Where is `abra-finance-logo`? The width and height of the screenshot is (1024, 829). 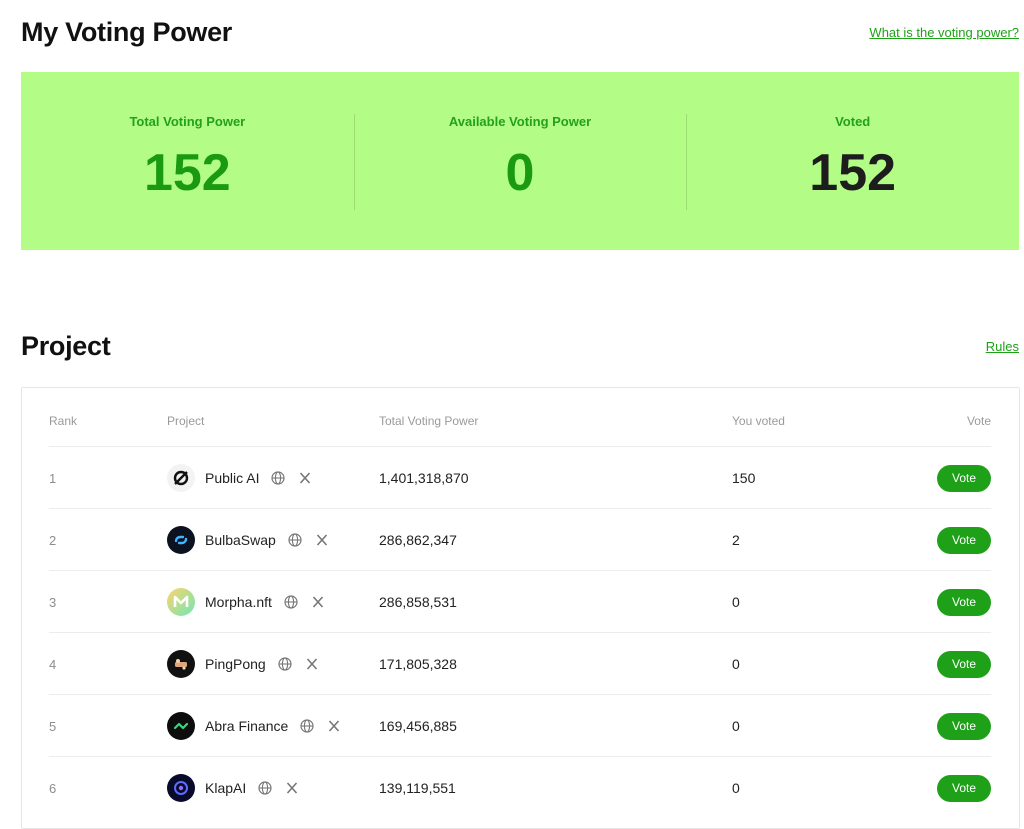
abra-finance-logo is located at coordinates (181, 726).